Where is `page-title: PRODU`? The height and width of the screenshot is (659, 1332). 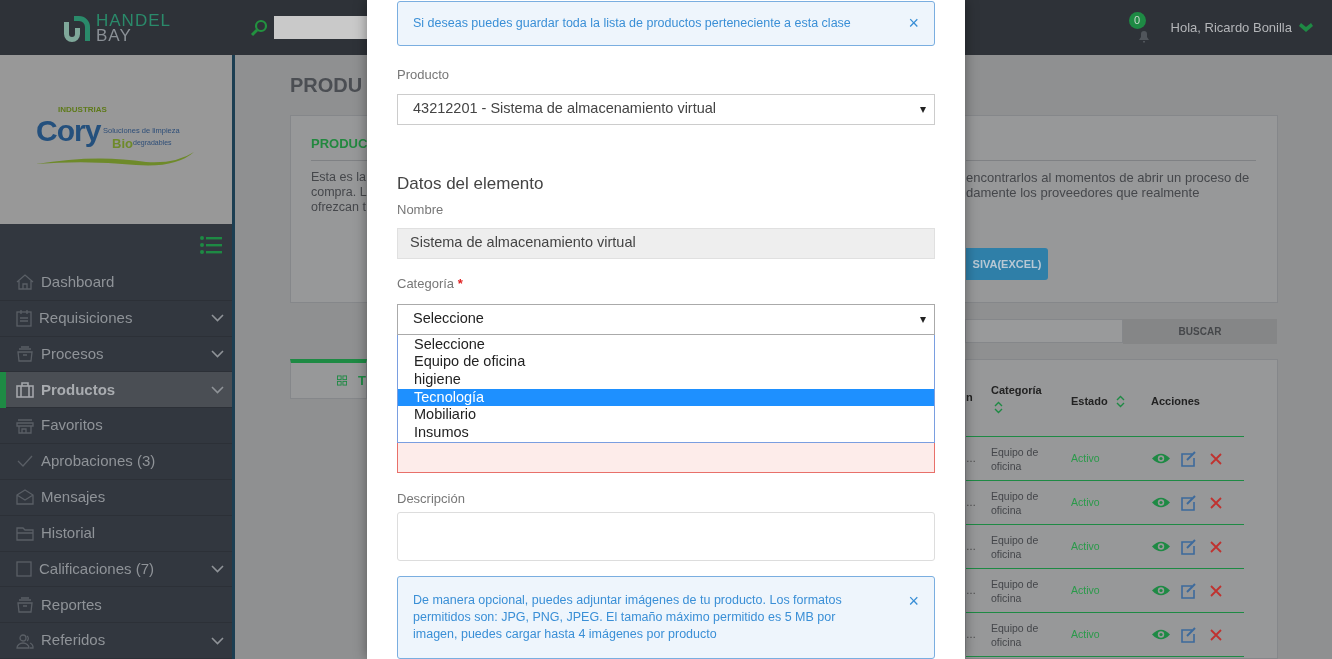 page-title: PRODU is located at coordinates (326, 85).